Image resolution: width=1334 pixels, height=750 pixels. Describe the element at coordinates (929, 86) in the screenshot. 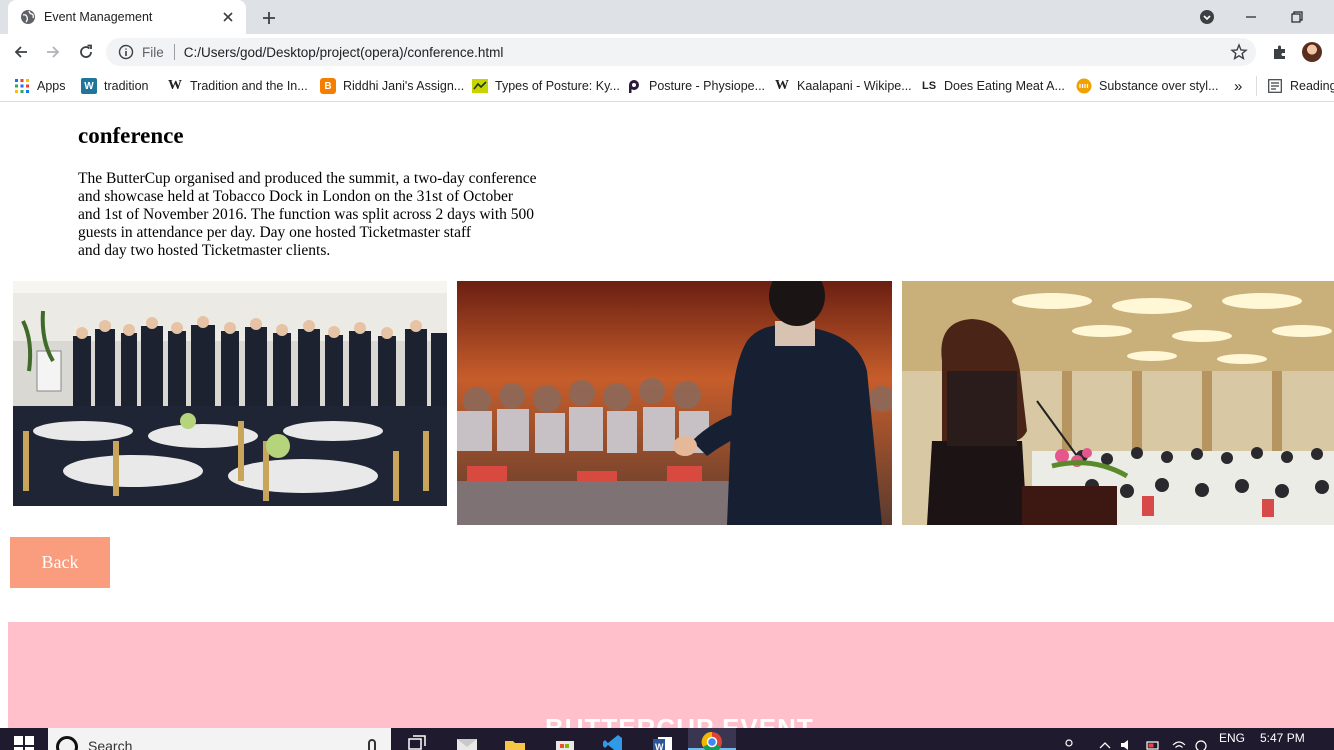

I see `ls-icon: LS` at that location.